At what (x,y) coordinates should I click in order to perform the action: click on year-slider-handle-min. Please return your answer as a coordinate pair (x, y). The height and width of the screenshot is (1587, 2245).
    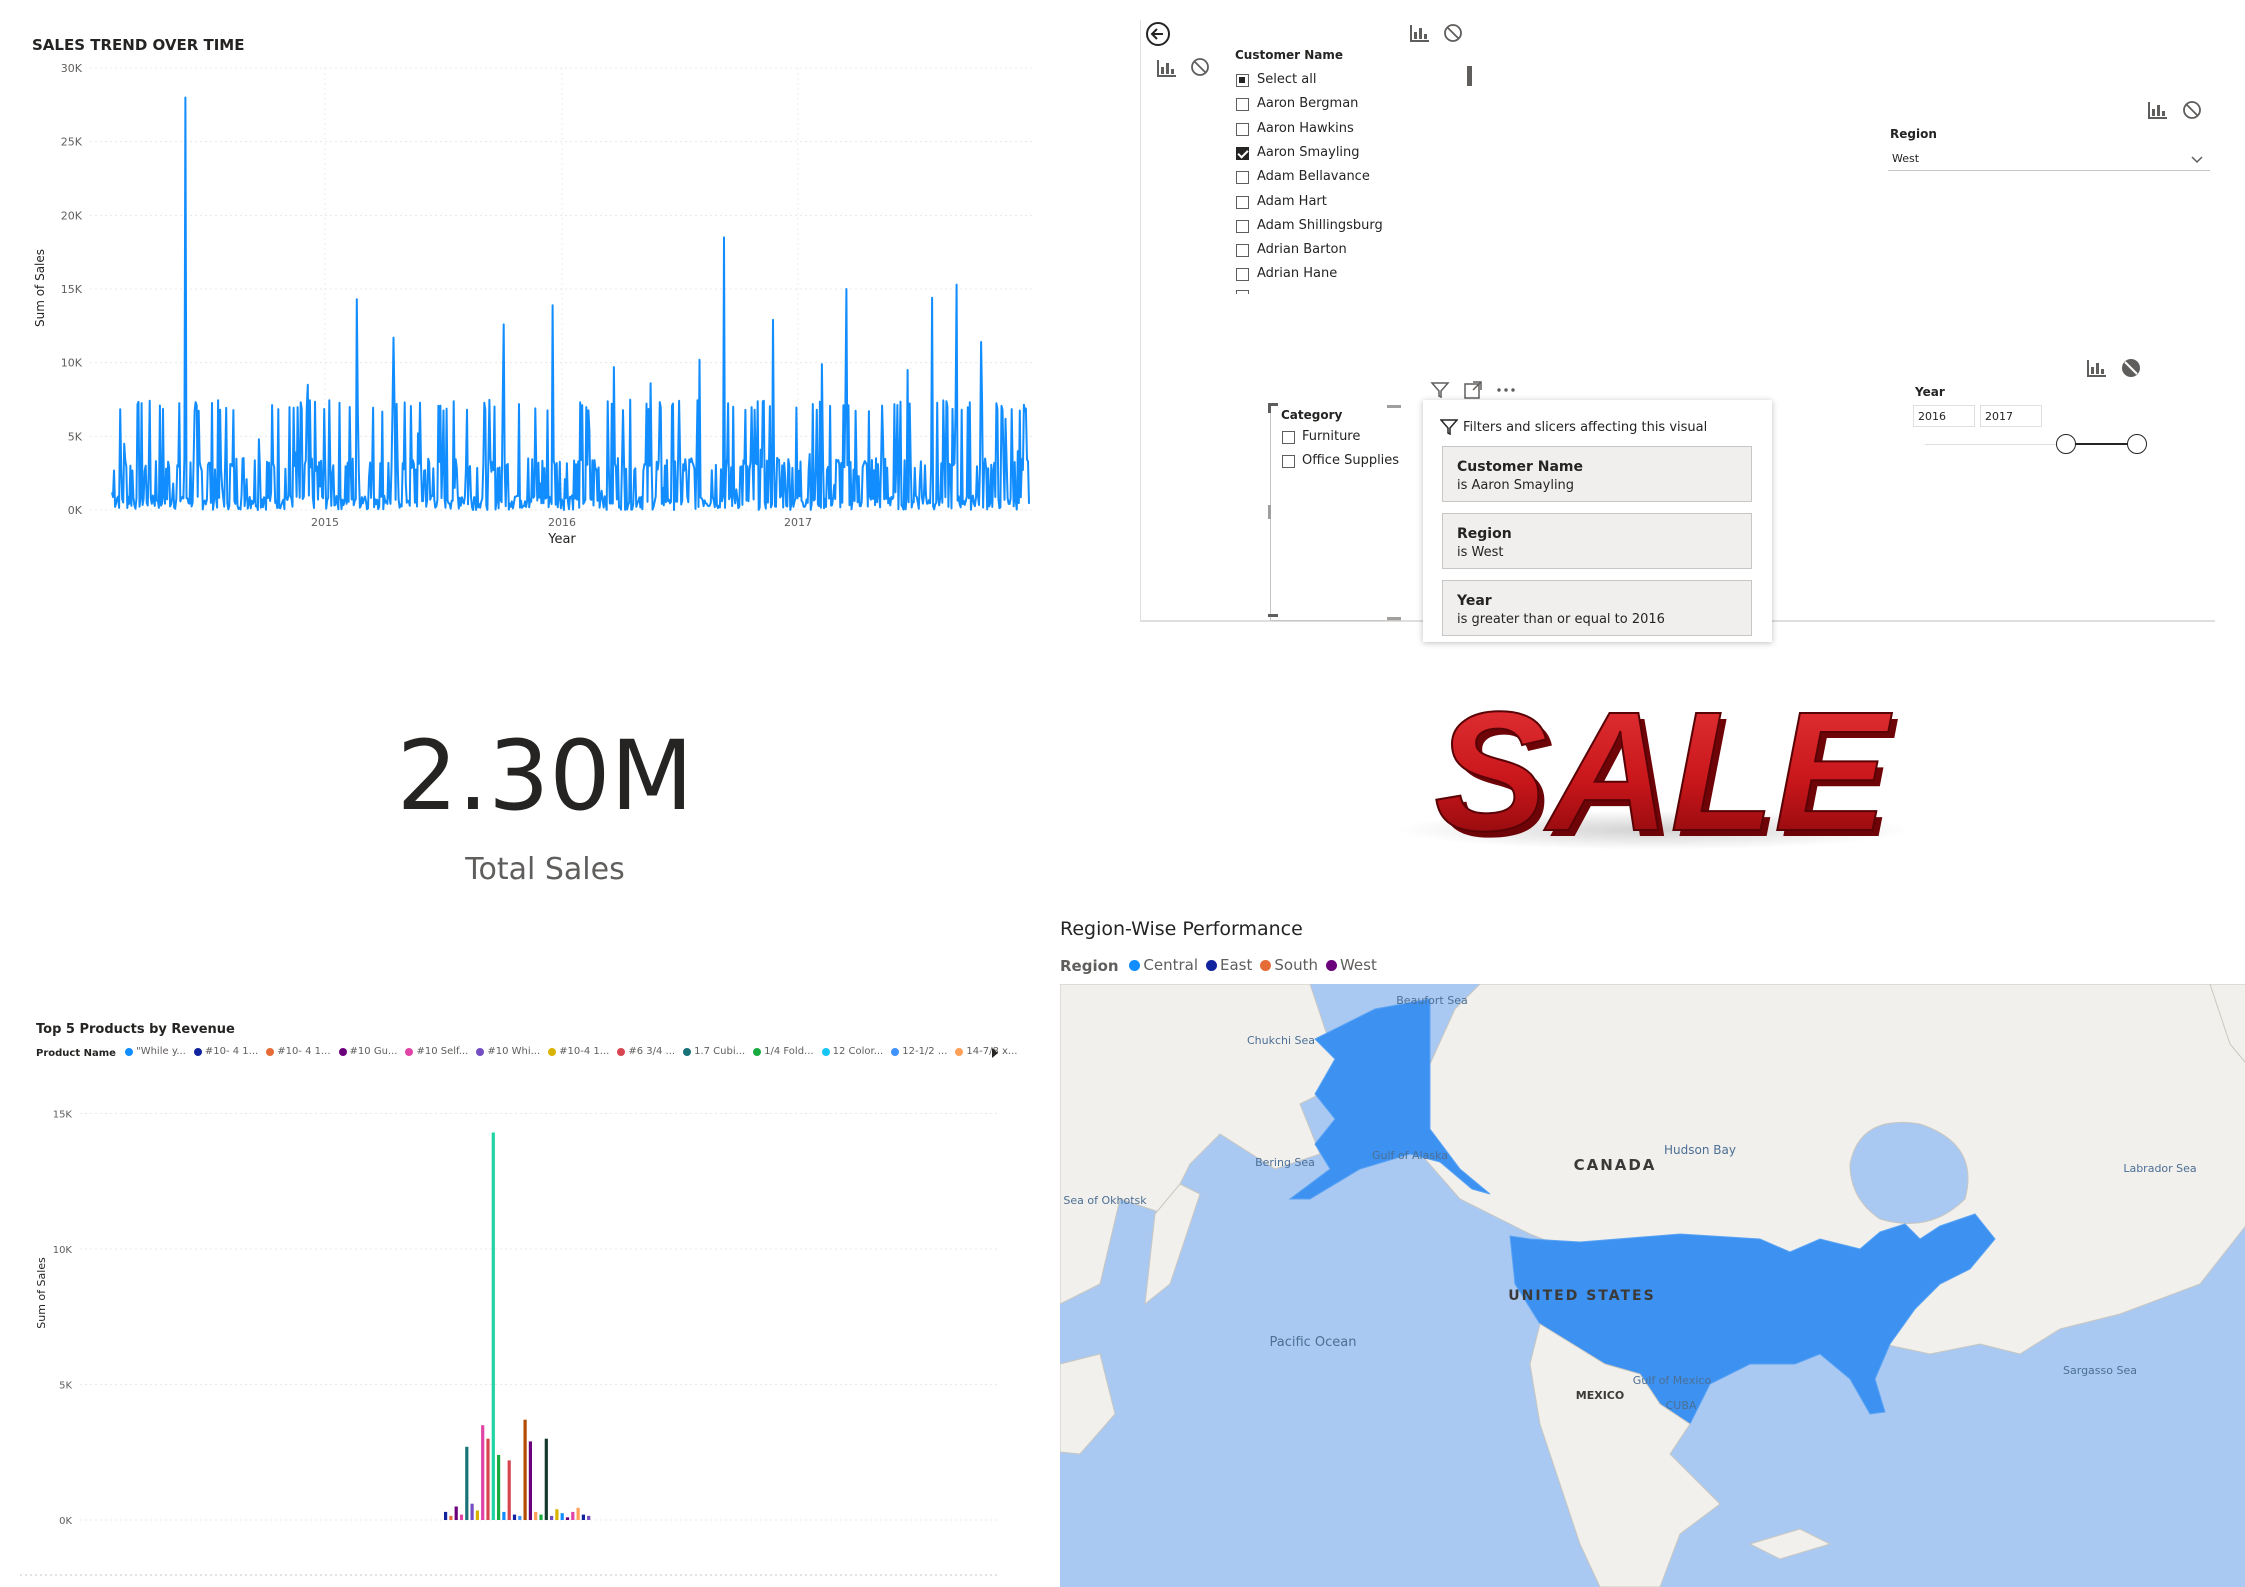
    Looking at the image, I should click on (2066, 444).